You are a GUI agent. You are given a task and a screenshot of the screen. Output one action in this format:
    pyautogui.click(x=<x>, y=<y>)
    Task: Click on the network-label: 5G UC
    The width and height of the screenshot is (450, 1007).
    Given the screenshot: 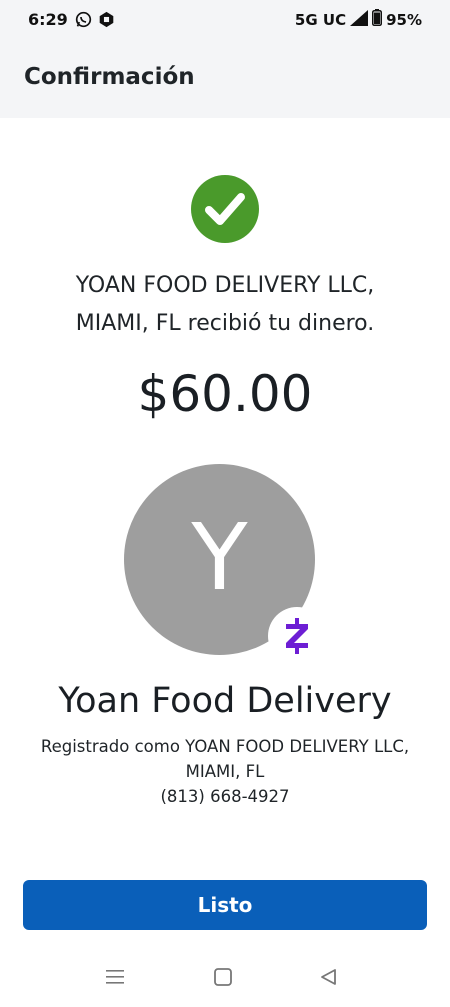 What is the action you would take?
    pyautogui.click(x=320, y=19)
    